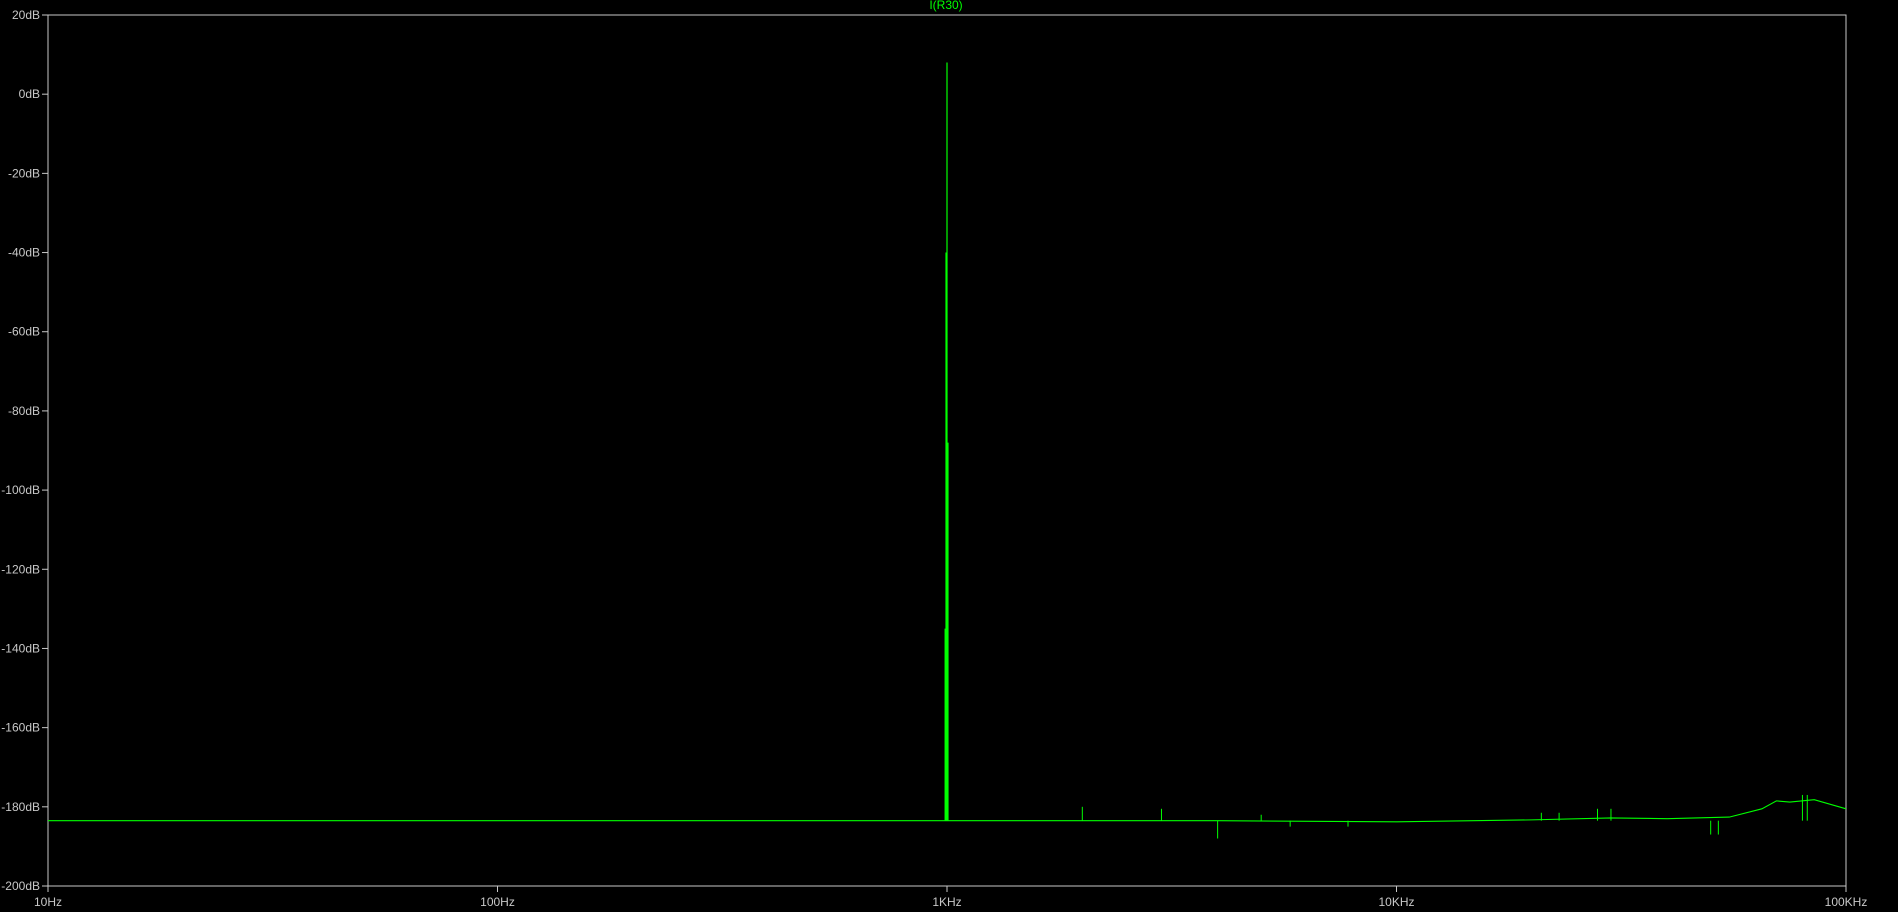 The width and height of the screenshot is (1898, 912). What do you see at coordinates (497, 902) in the screenshot?
I see `x-tick-label: 100Hz` at bounding box center [497, 902].